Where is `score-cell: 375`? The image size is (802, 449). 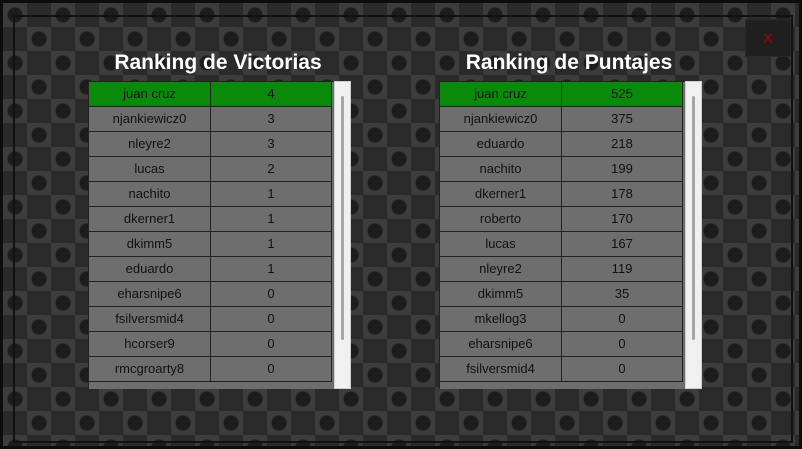
score-cell: 375 is located at coordinates (622, 119).